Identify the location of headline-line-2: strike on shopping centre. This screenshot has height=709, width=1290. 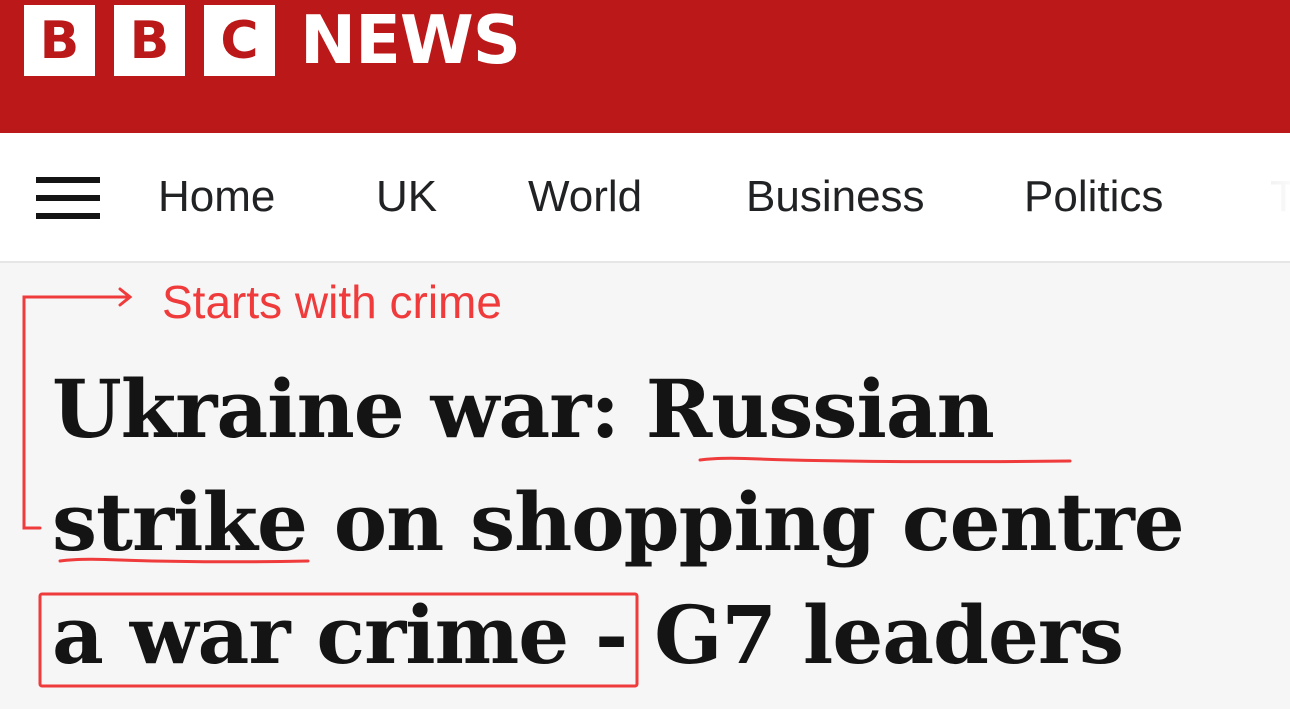
(618, 522).